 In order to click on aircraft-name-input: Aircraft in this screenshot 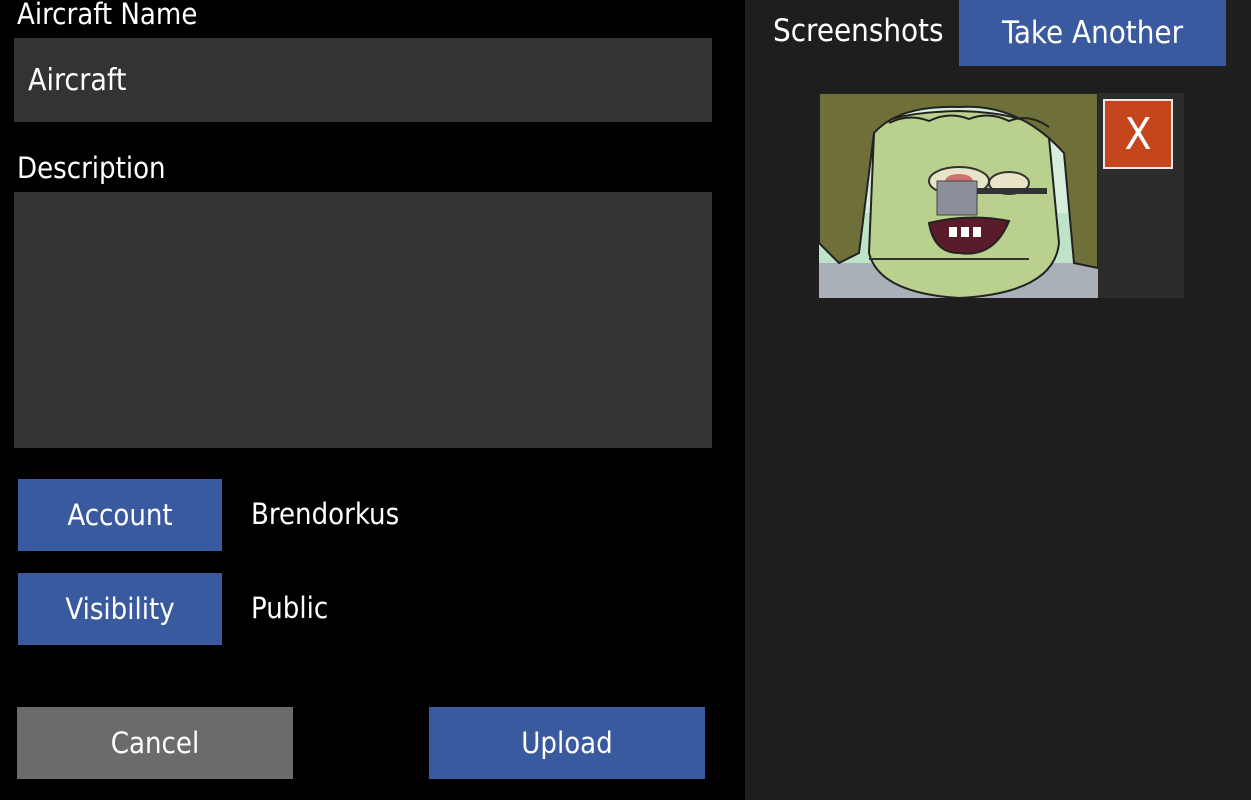, I will do `click(363, 80)`.